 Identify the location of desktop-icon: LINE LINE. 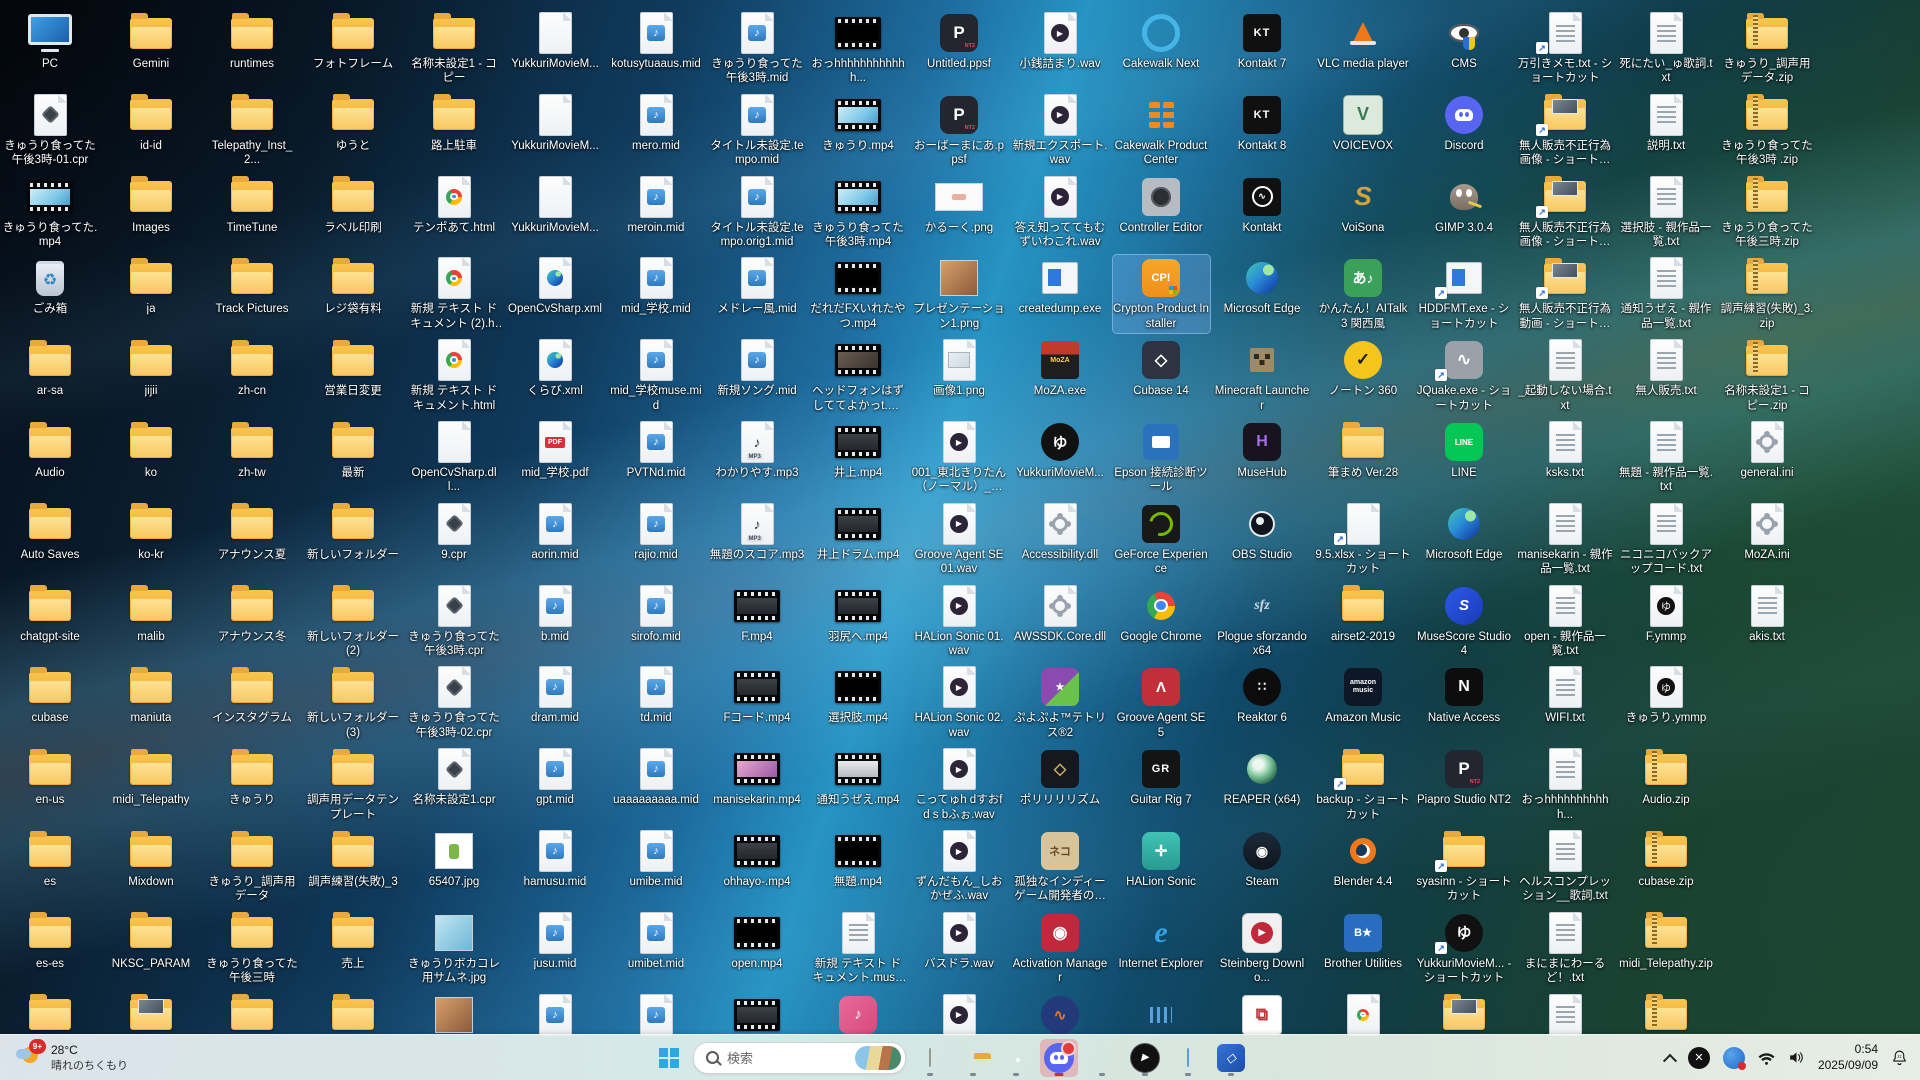
(1464, 450).